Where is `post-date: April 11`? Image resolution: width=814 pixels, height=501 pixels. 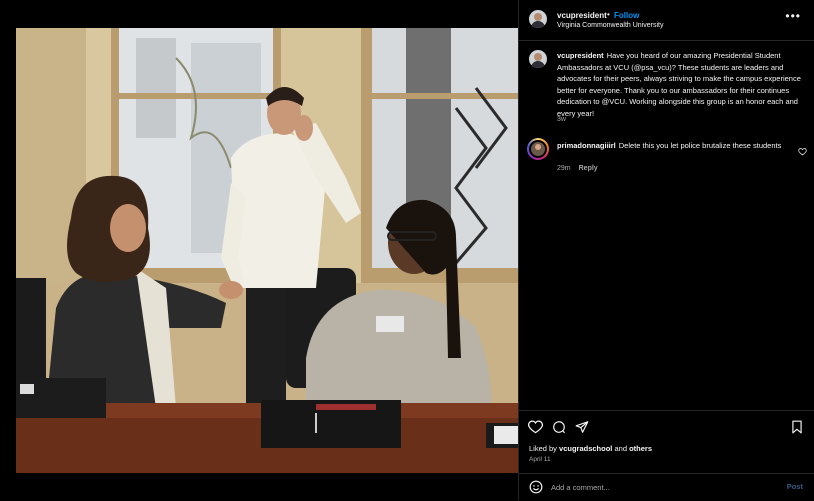
post-date: April 11 is located at coordinates (540, 459).